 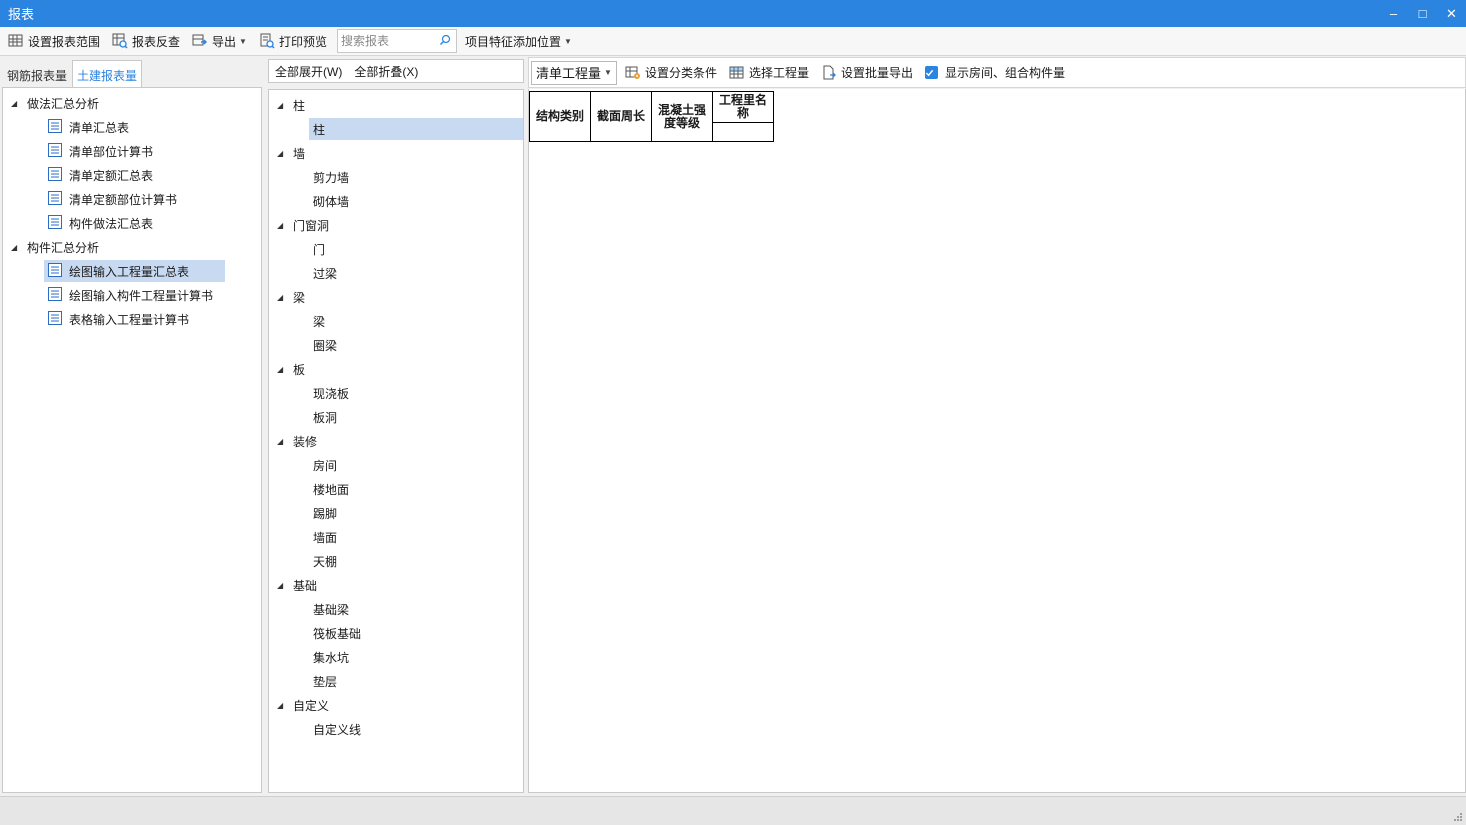 I want to click on export-dropdown-button: 导出 ▼, so click(x=219, y=41).